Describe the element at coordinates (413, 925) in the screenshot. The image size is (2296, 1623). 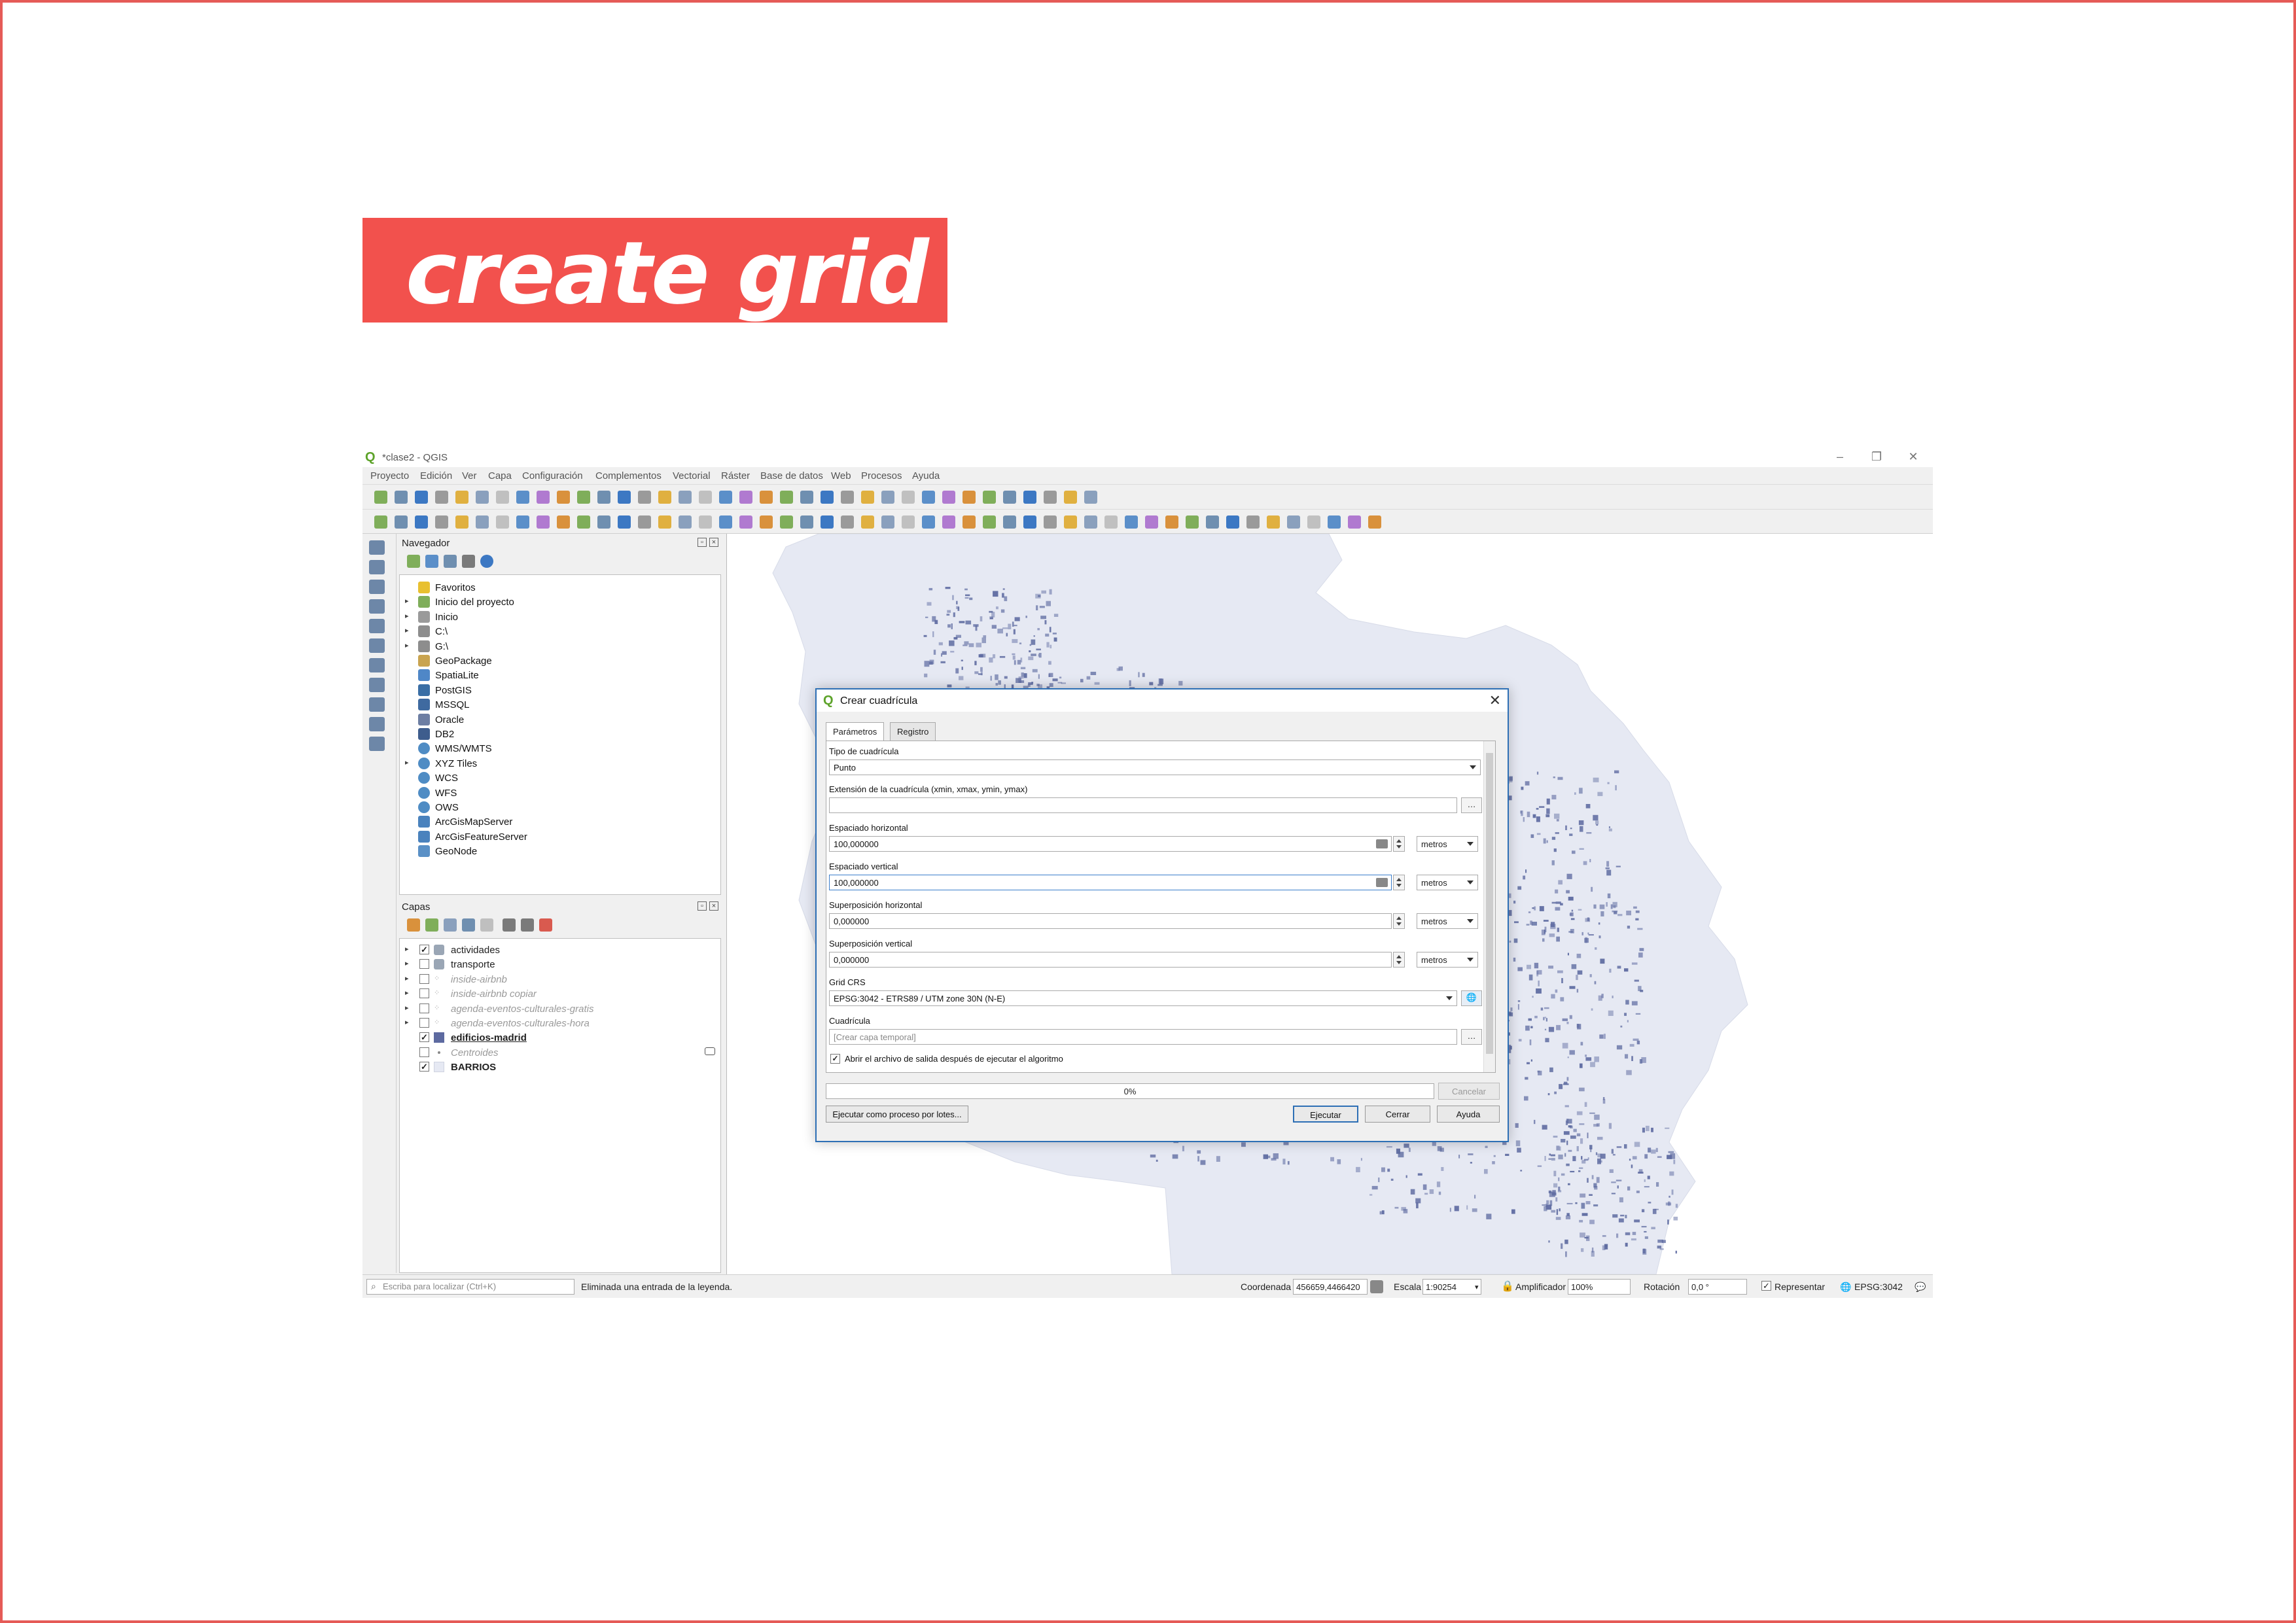
I see `style-icon` at that location.